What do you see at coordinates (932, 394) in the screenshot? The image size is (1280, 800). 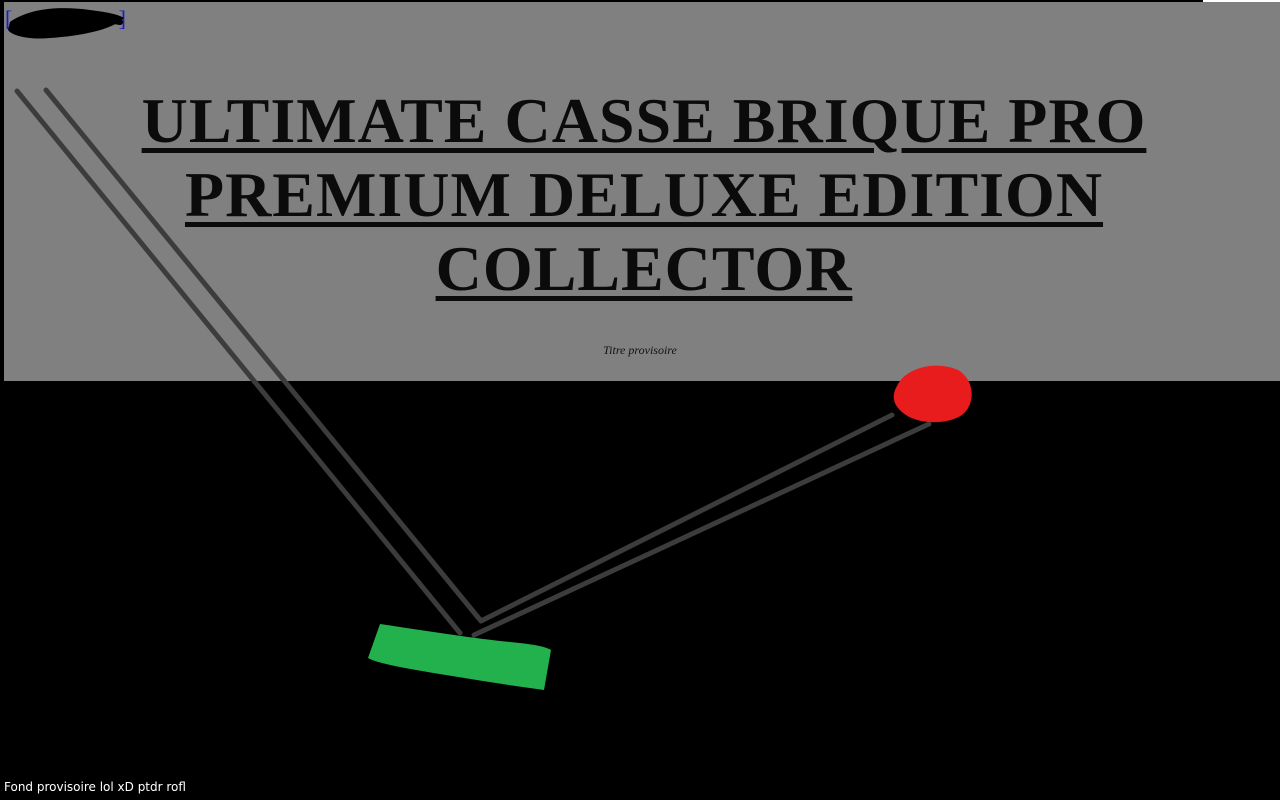 I see `ball` at bounding box center [932, 394].